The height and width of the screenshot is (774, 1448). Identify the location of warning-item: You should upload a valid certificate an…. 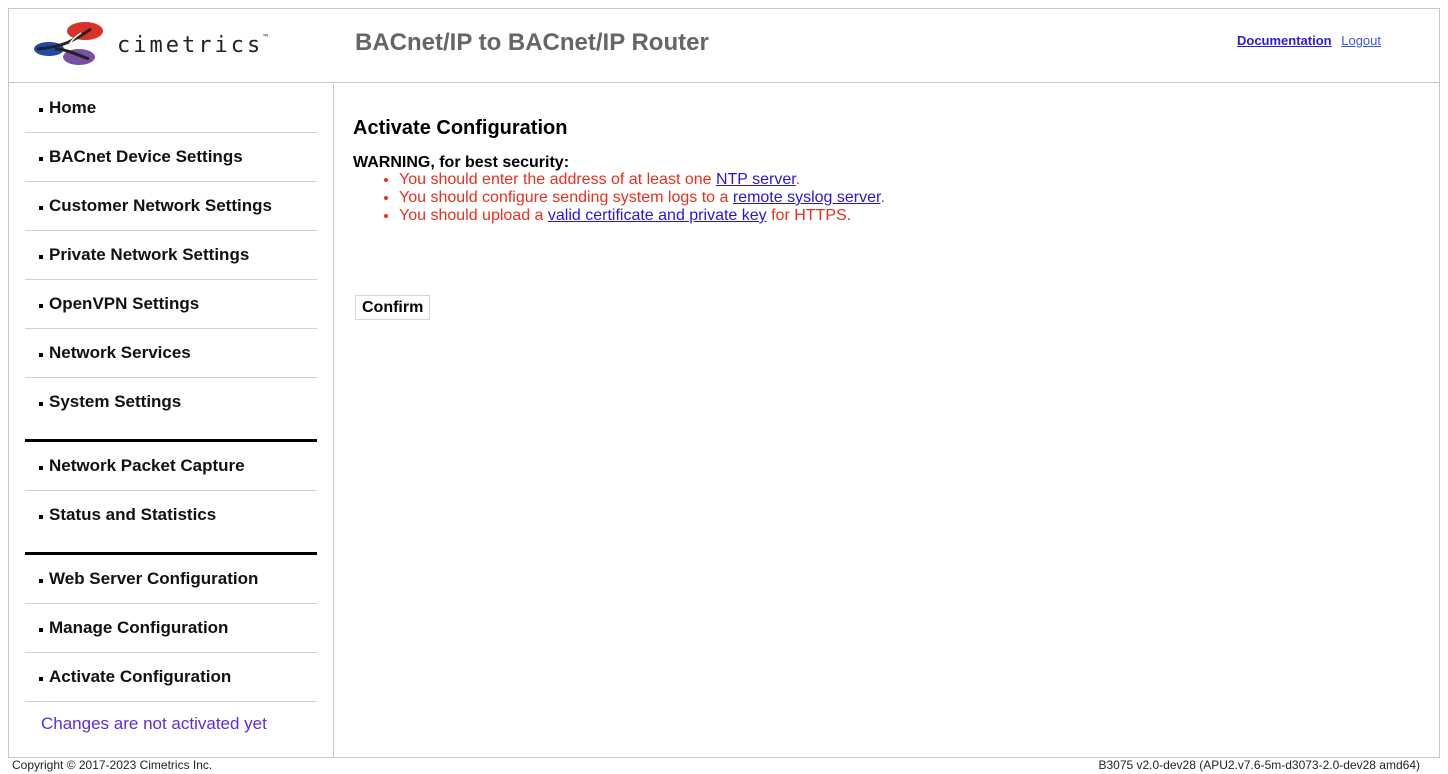
(642, 216).